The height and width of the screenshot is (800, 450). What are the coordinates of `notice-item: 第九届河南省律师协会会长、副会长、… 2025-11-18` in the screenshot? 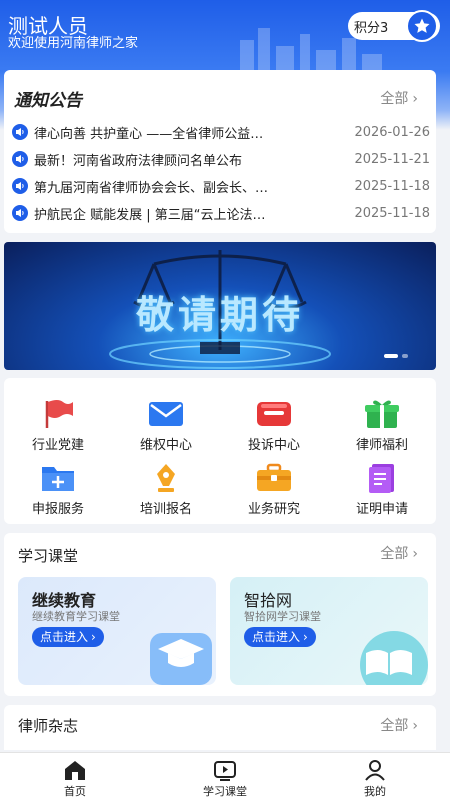 It's located at (221, 186).